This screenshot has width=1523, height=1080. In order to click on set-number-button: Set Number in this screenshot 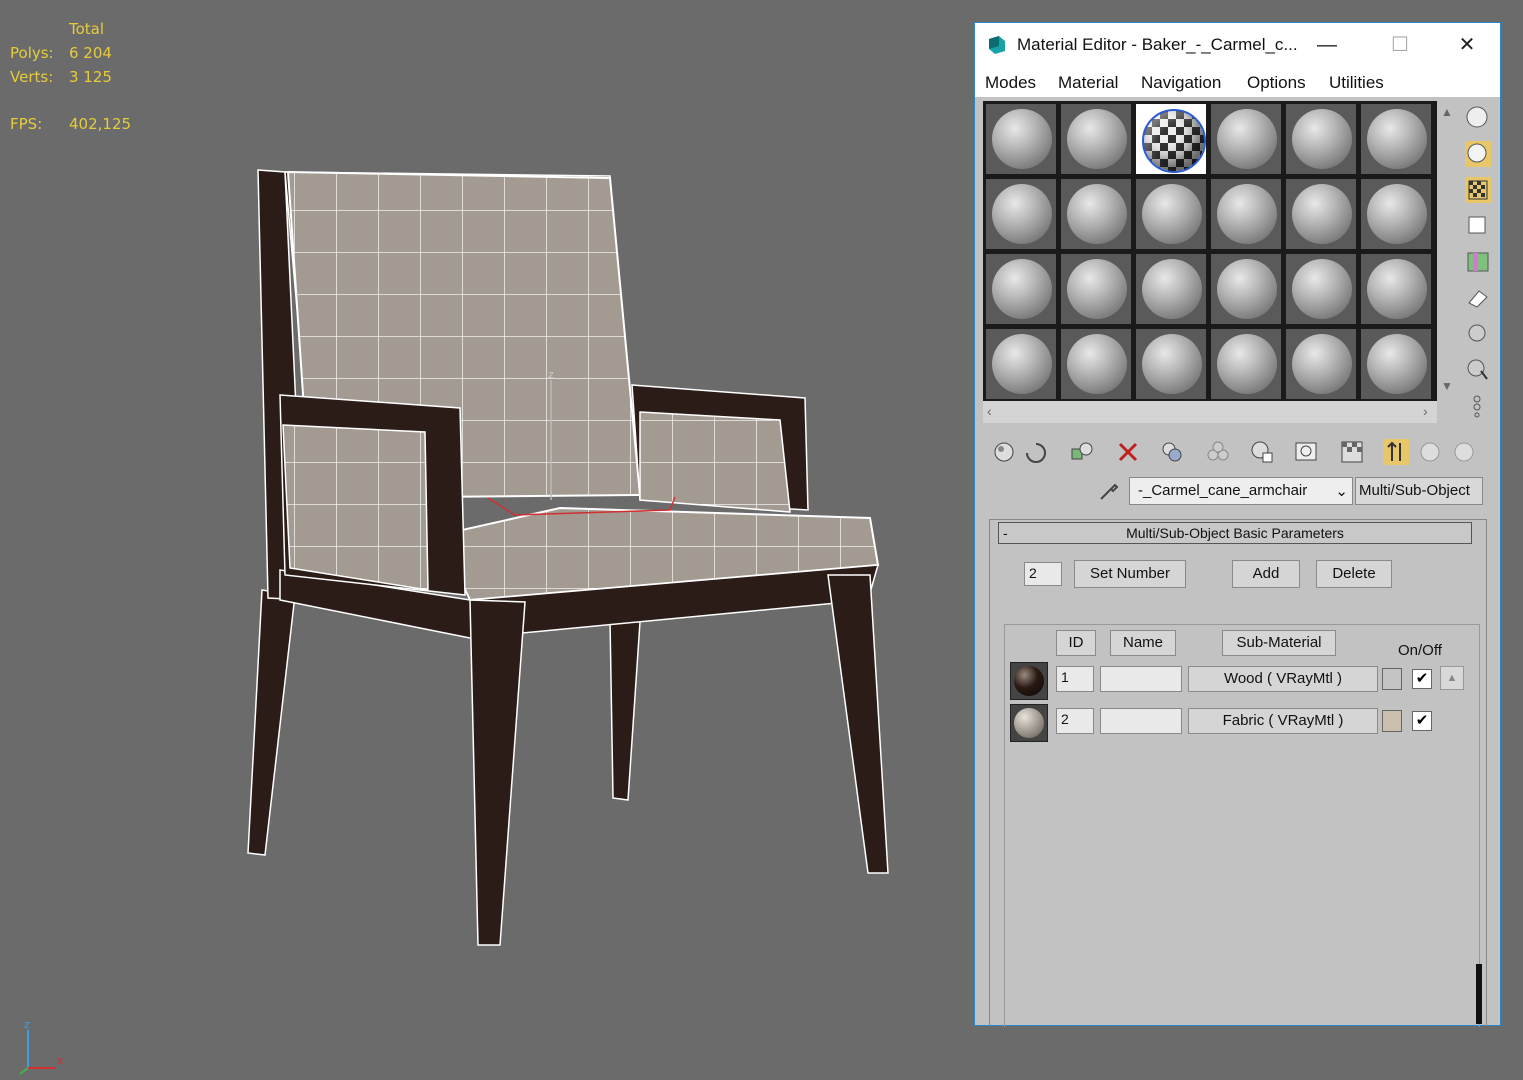, I will do `click(1130, 574)`.